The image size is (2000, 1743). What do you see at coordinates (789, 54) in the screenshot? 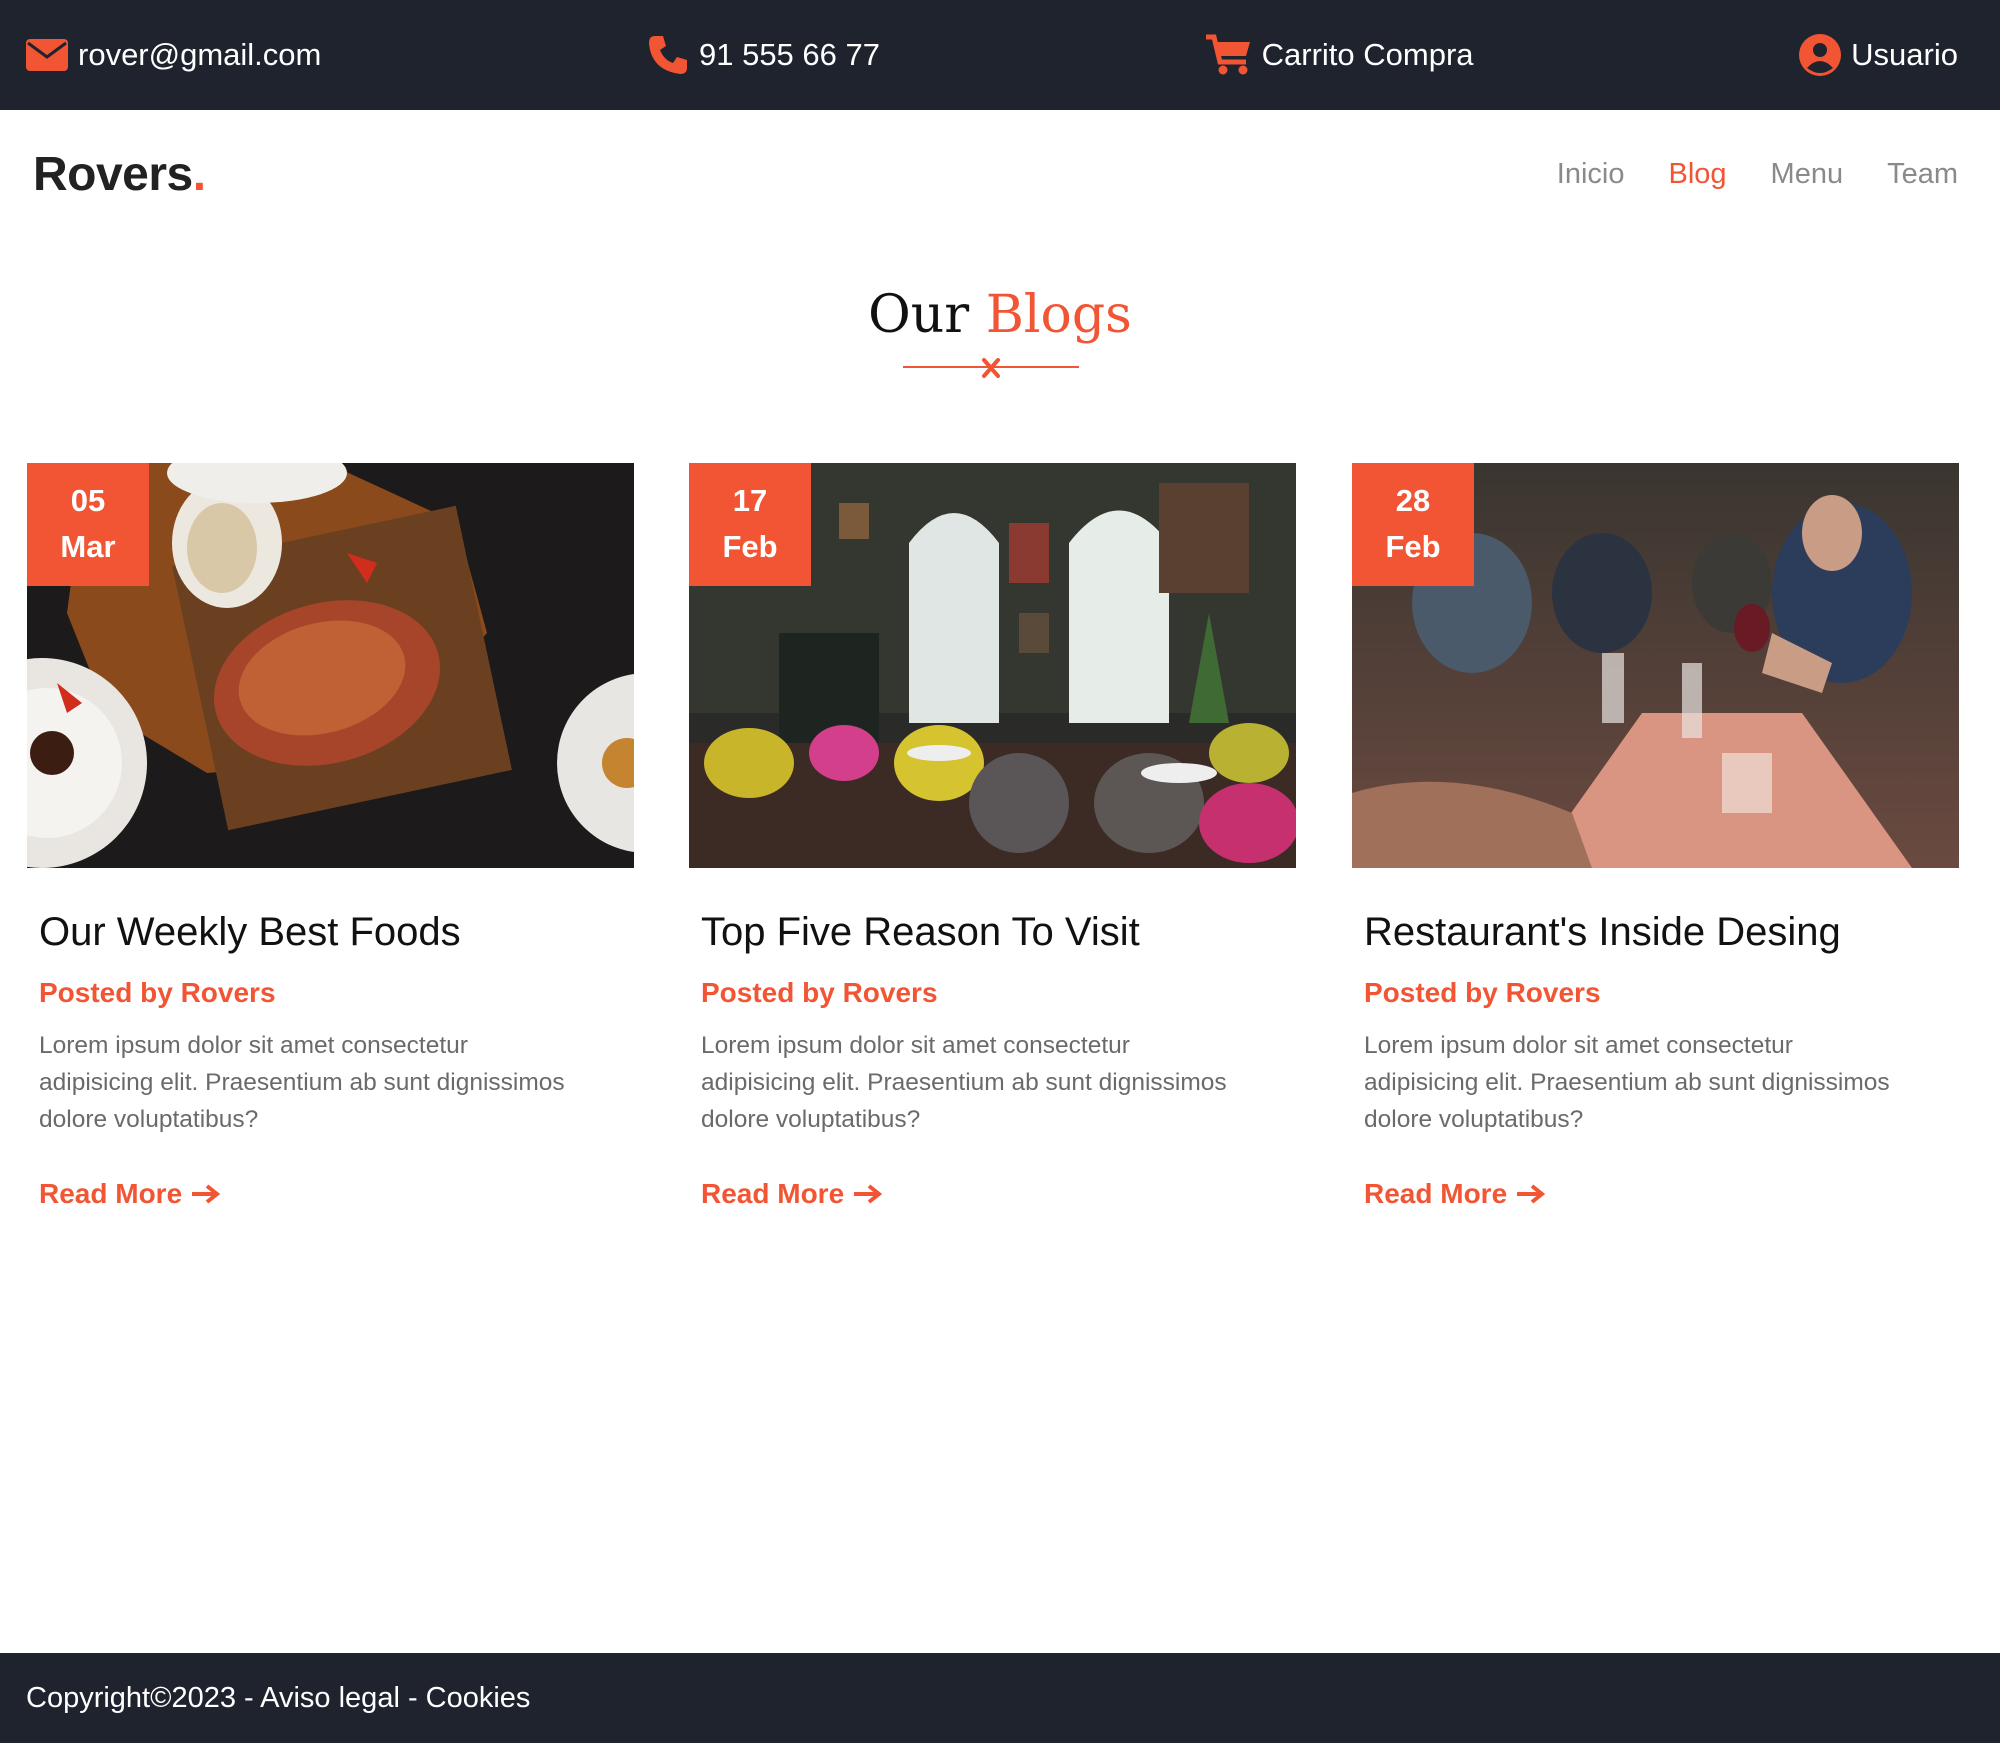
I see `phone-text: 91 555 66 77` at bounding box center [789, 54].